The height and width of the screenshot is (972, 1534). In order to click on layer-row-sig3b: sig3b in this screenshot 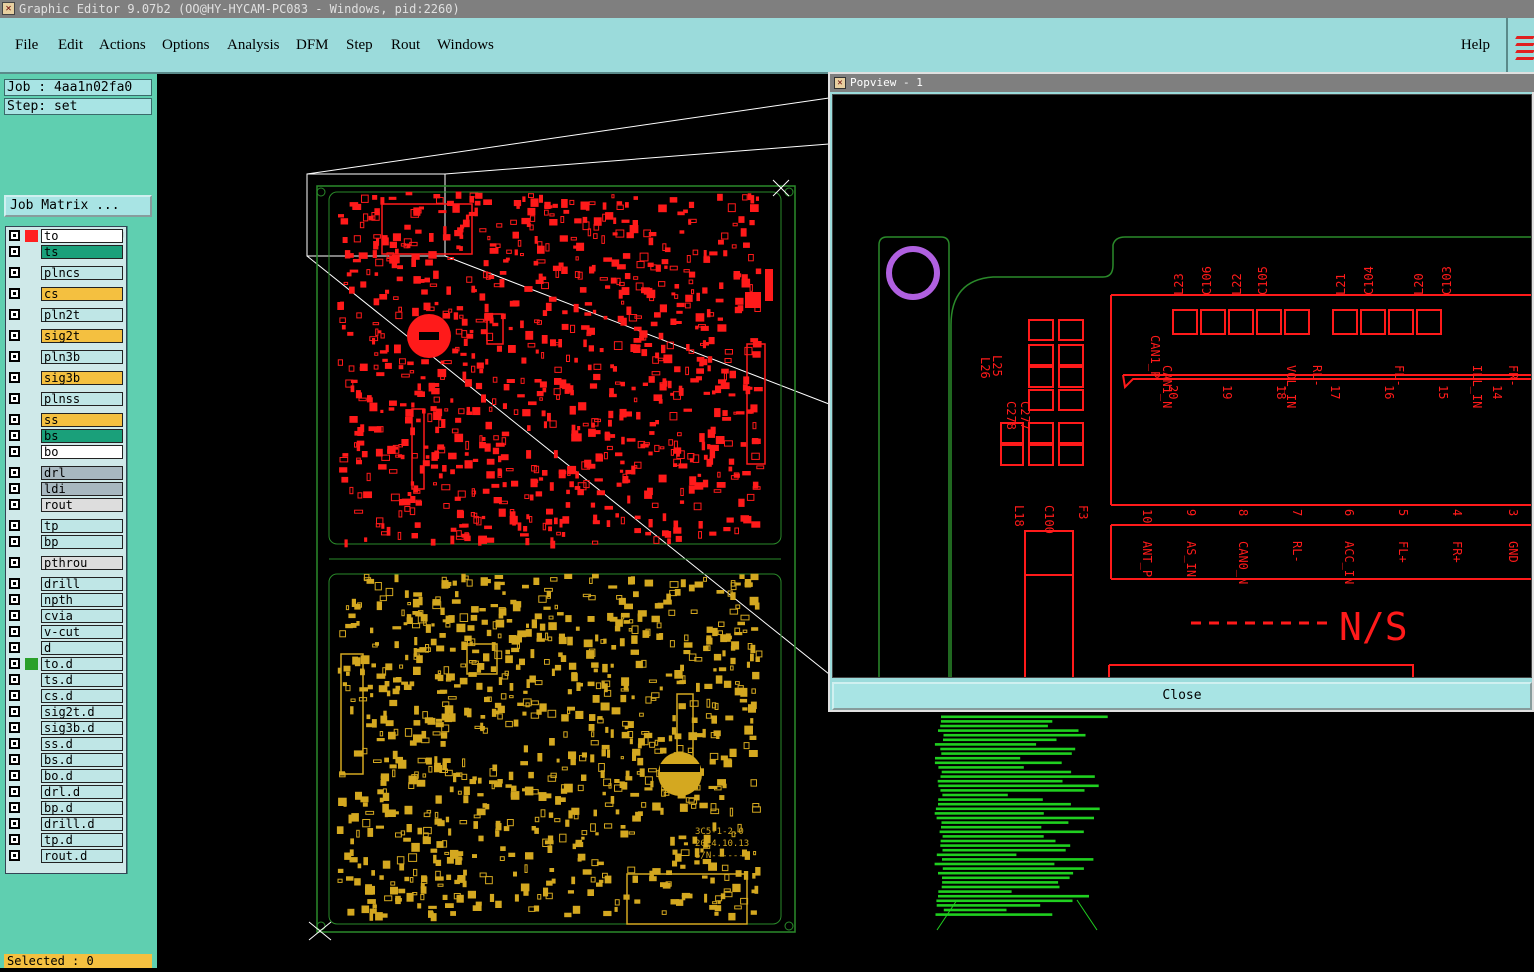, I will do `click(66, 378)`.